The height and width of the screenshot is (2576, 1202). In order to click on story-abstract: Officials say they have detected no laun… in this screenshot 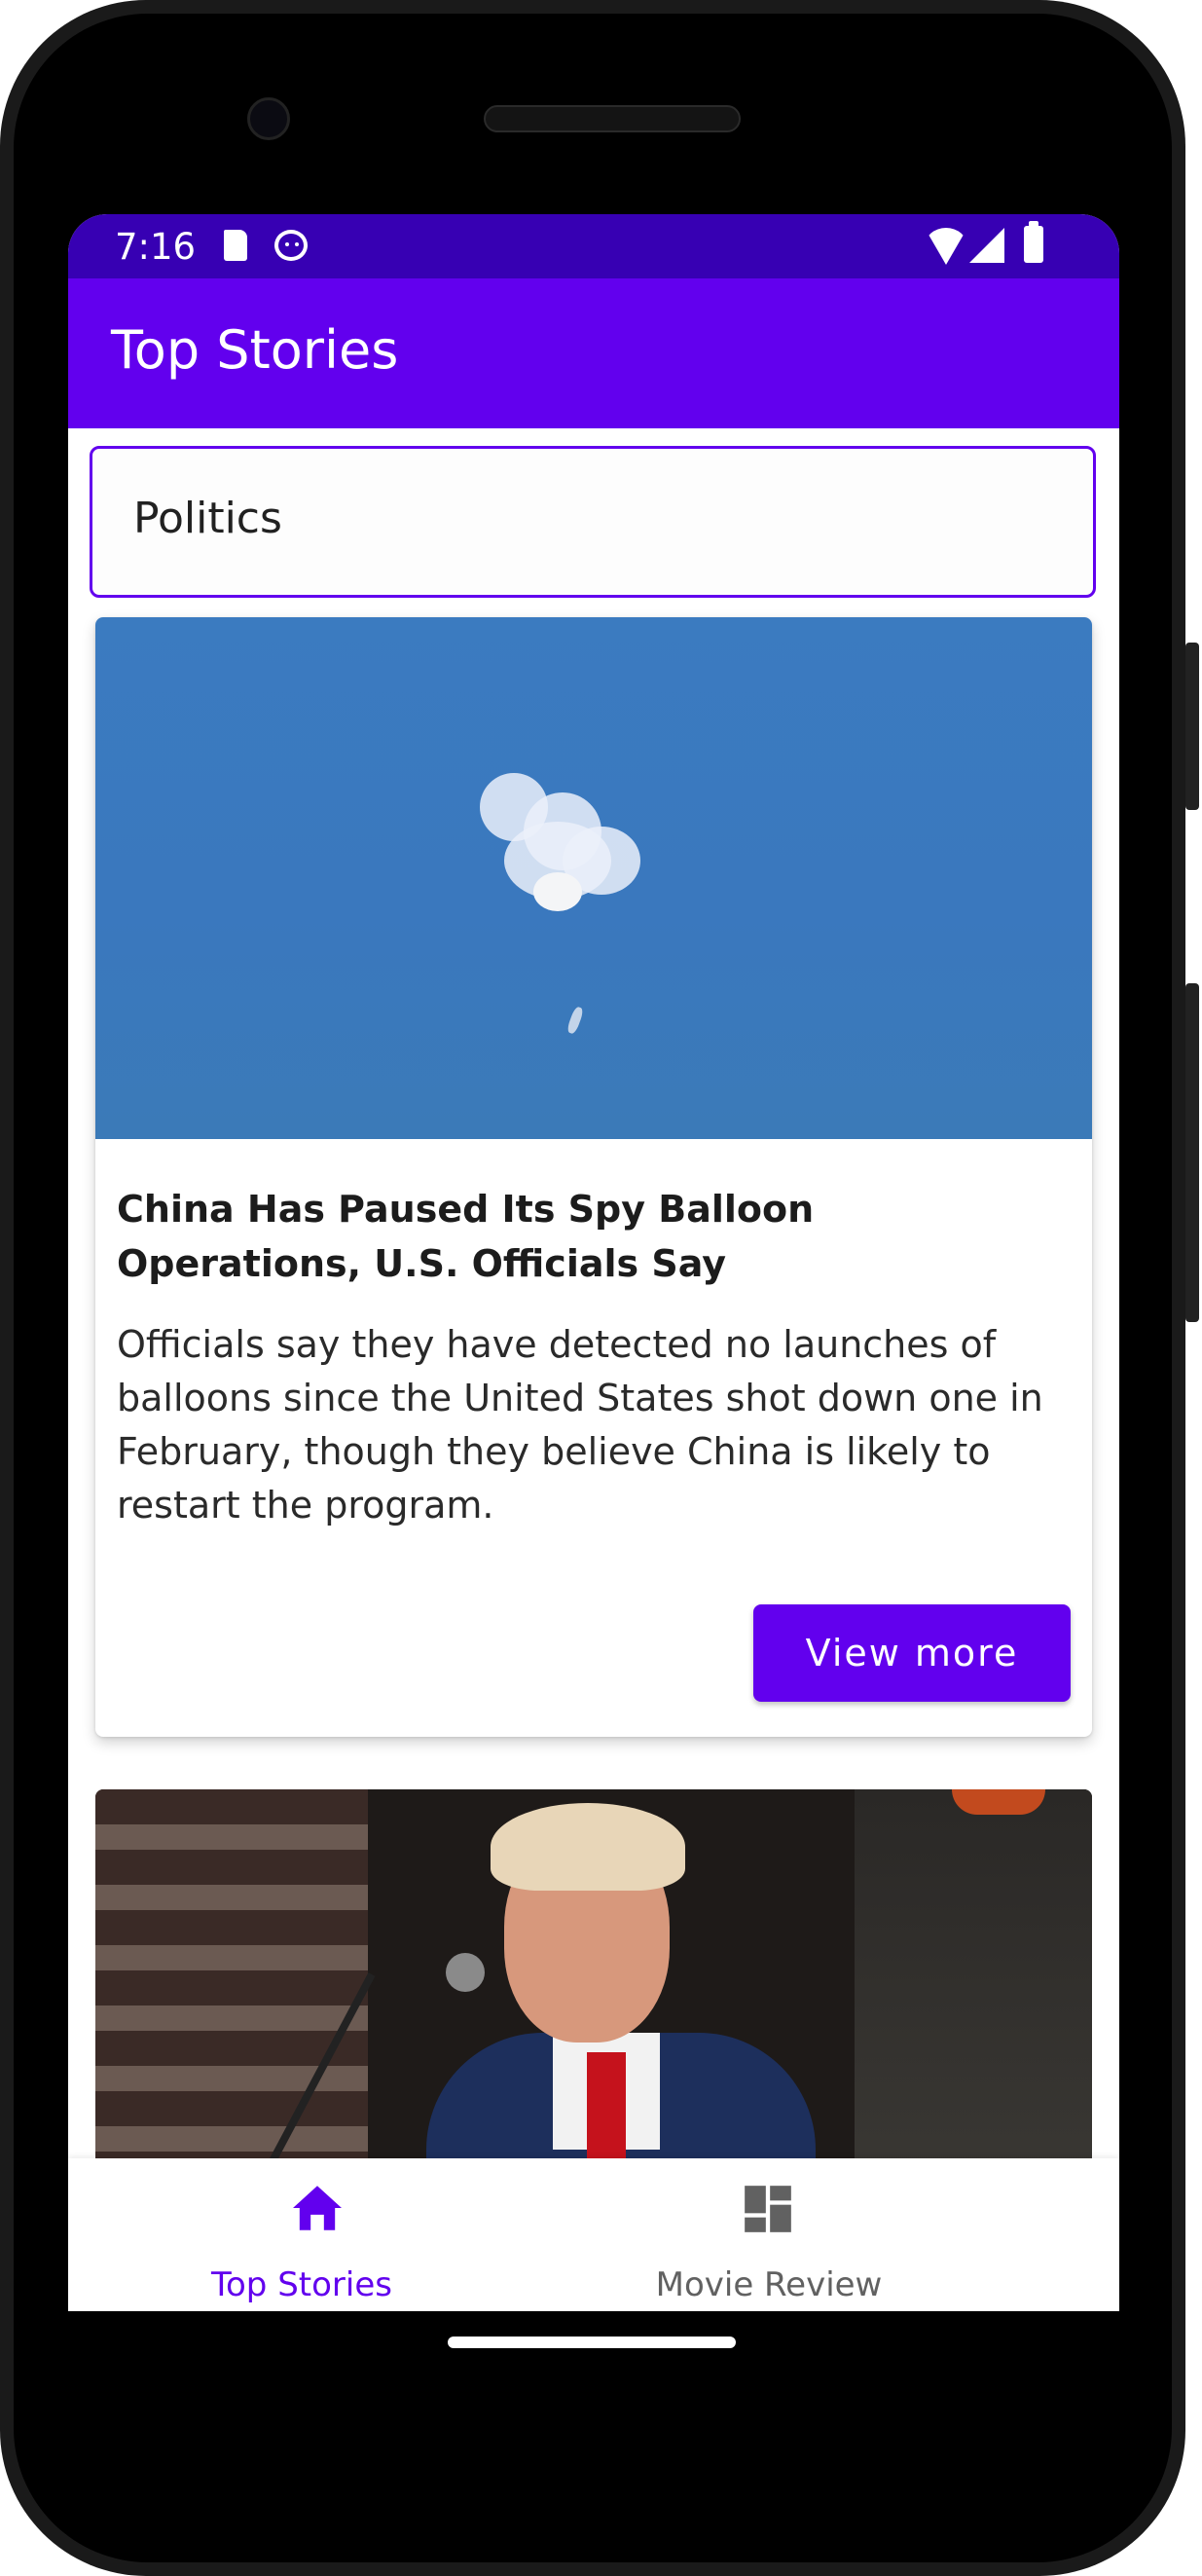, I will do `click(580, 1425)`.